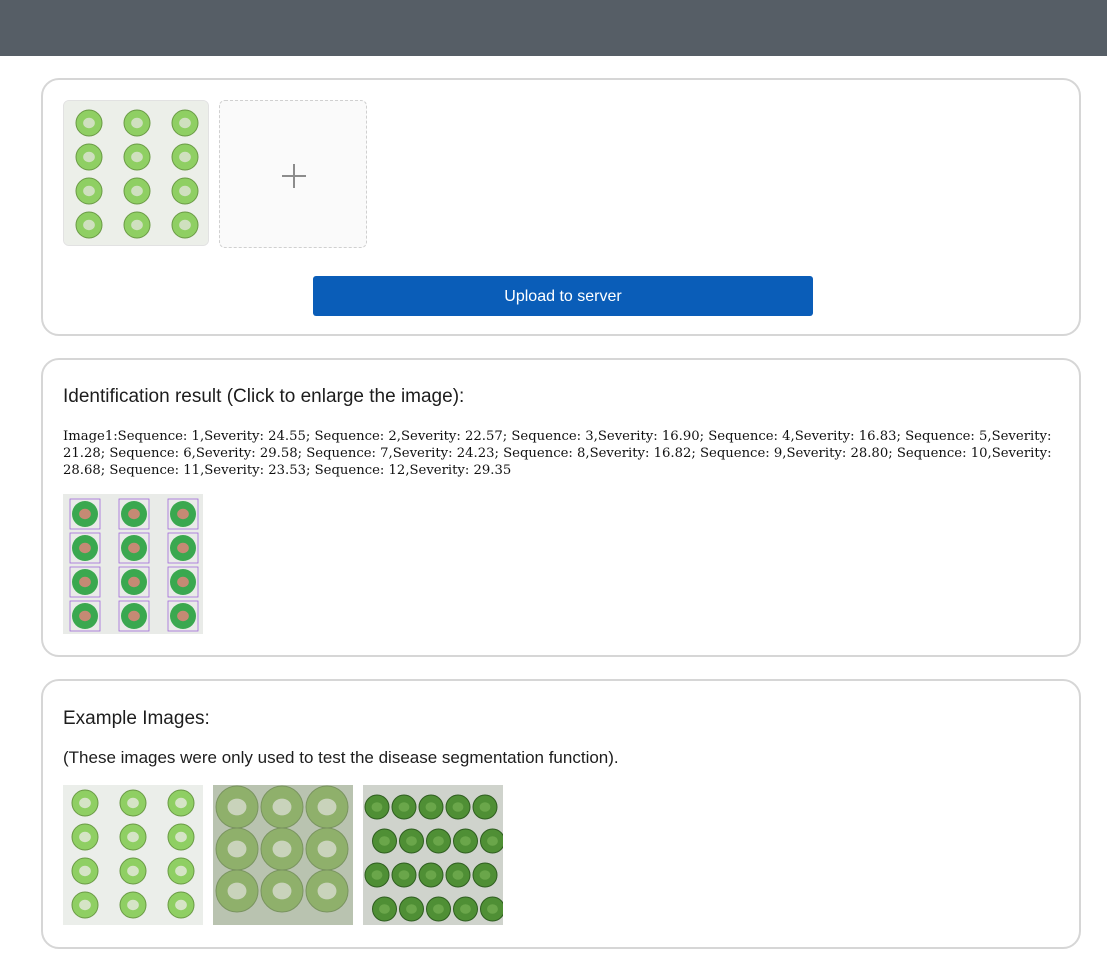 The width and height of the screenshot is (1107, 978). I want to click on result-image-thumbnail, so click(133, 564).